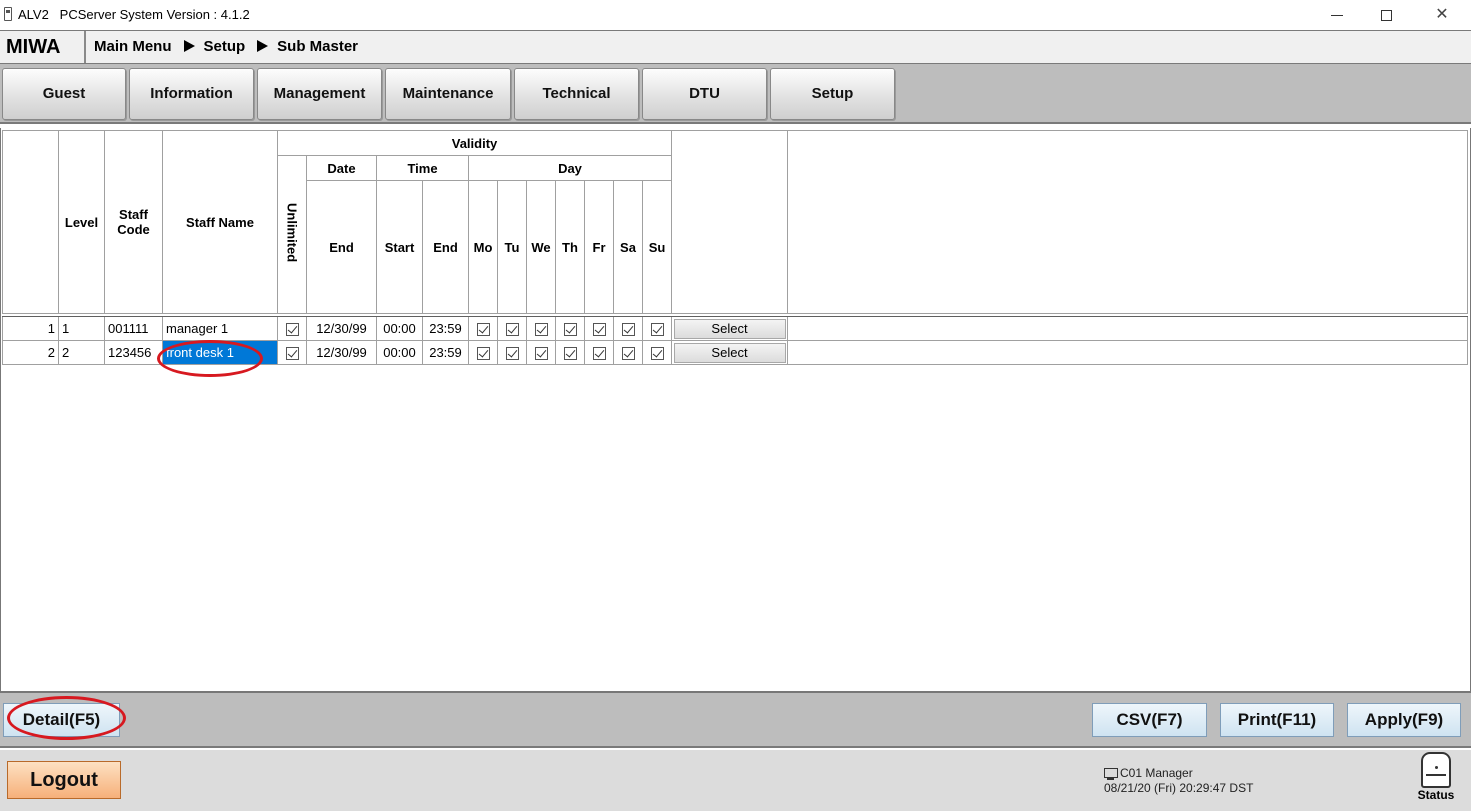 The width and height of the screenshot is (1471, 811). Describe the element at coordinates (628, 247) in the screenshot. I see `day-sa-header: Sa` at that location.